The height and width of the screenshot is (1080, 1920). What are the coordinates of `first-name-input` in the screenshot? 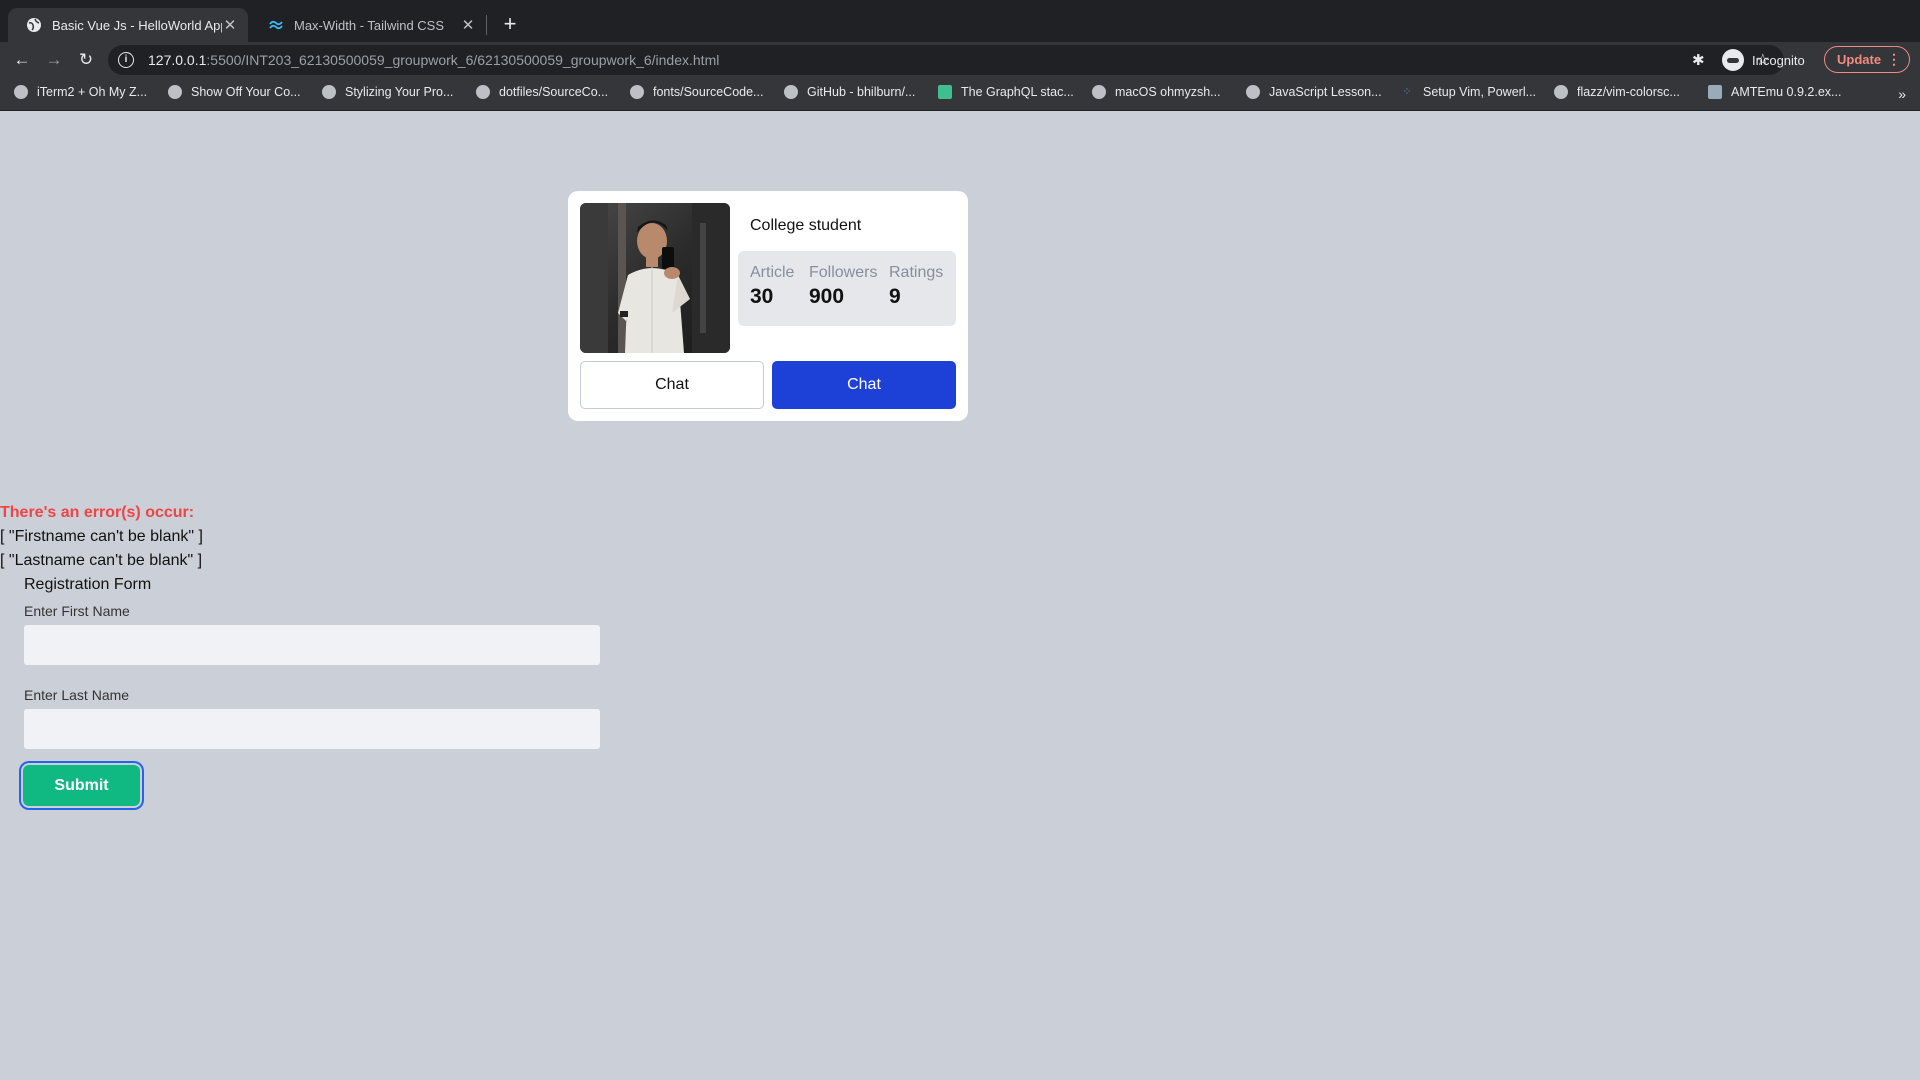 It's located at (312, 645).